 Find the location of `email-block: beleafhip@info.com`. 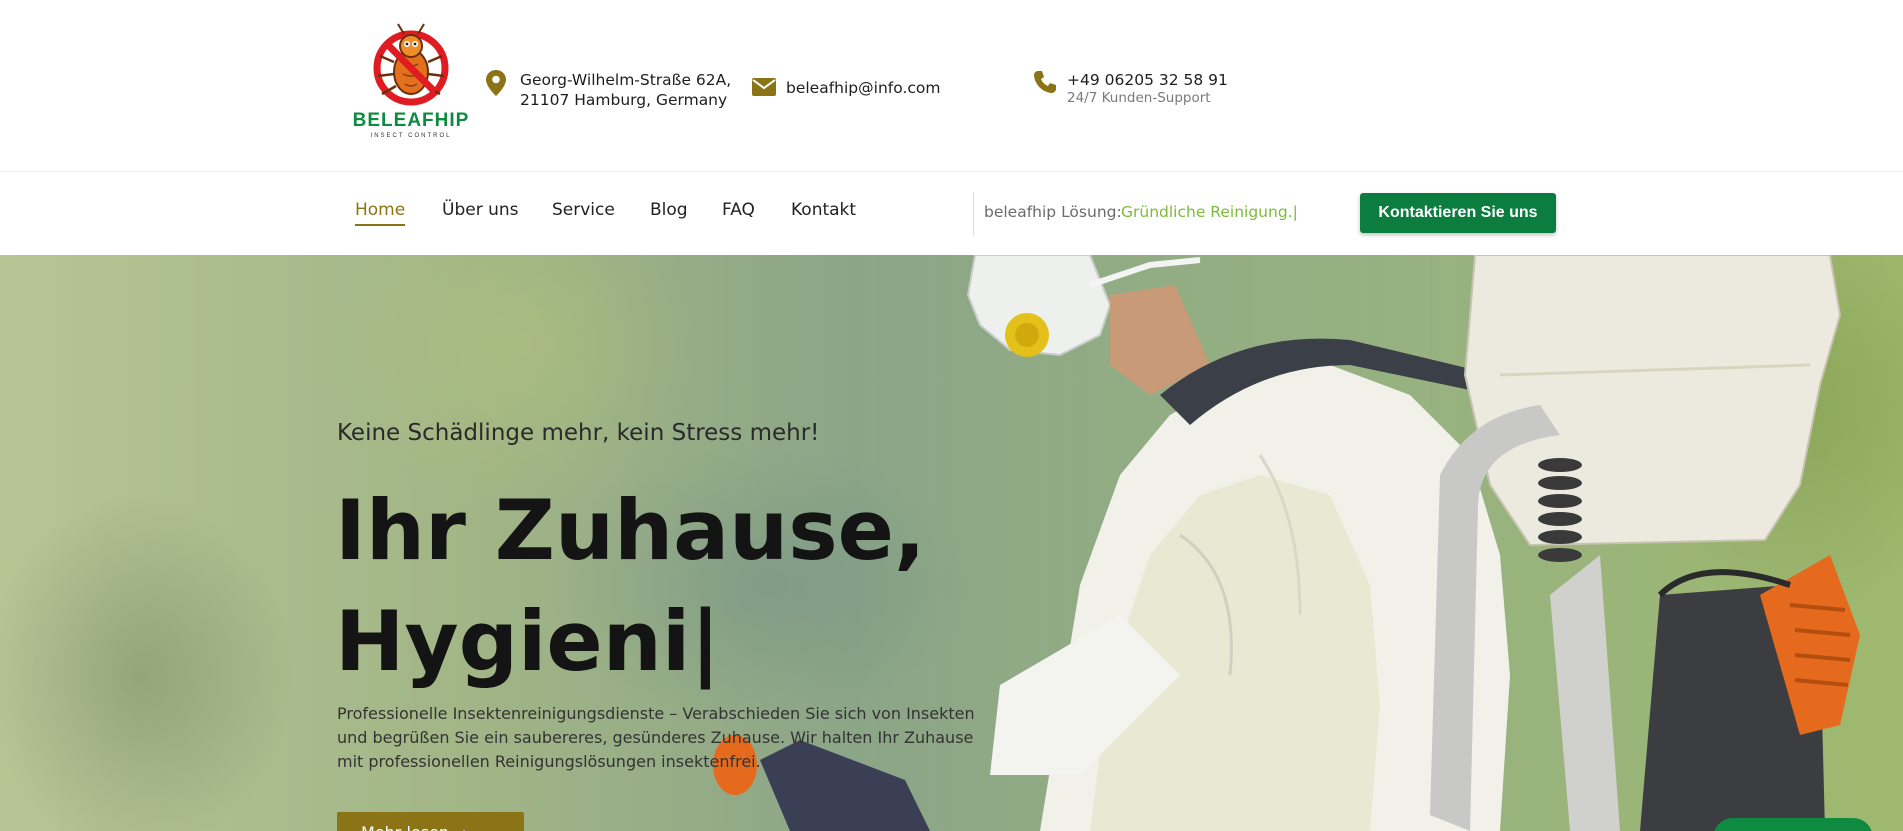

email-block: beleafhip@info.com is located at coordinates (846, 89).